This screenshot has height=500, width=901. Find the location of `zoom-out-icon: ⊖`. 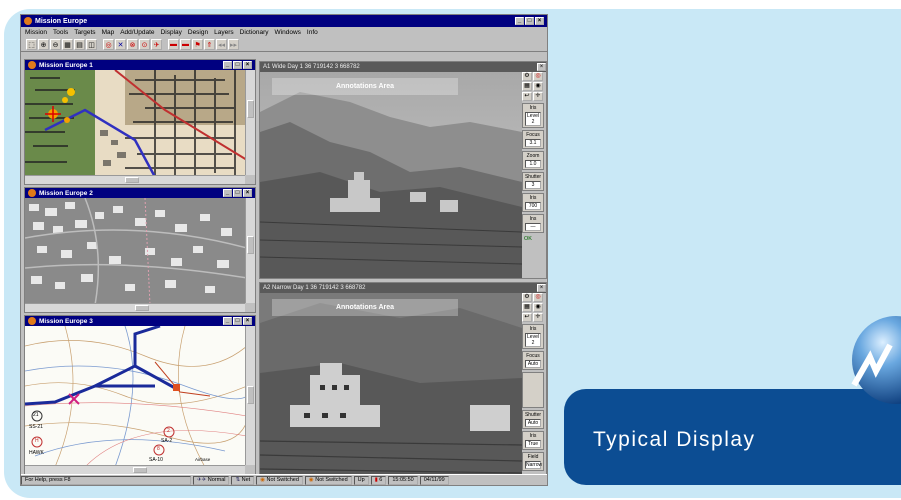

zoom-out-icon: ⊖ is located at coordinates (55, 44).